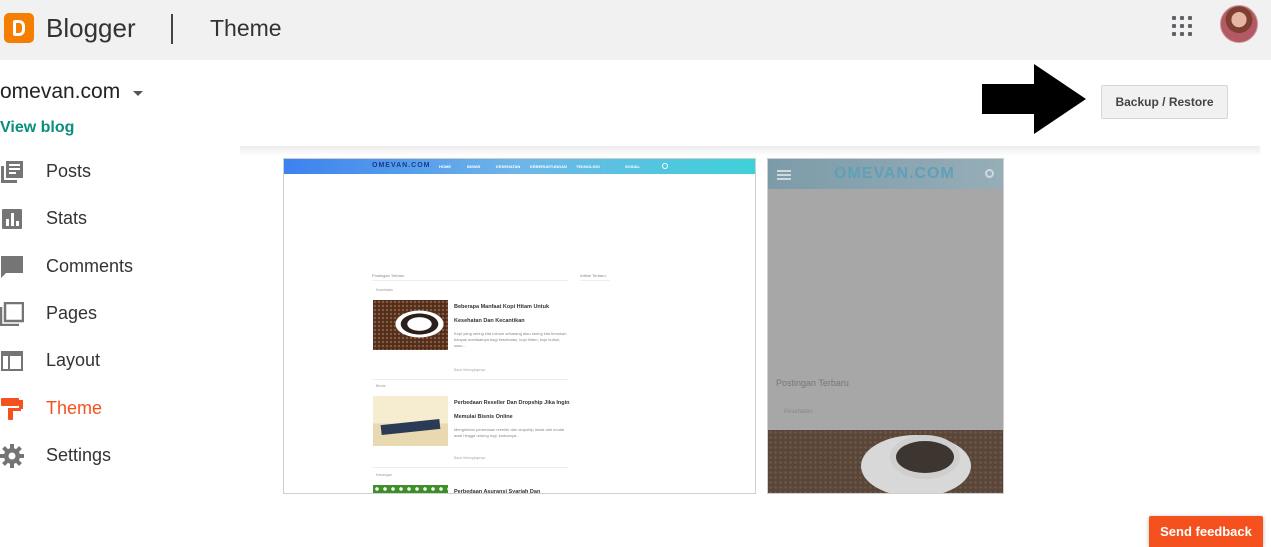  Describe the element at coordinates (100, 218) in the screenshot. I see `sidebar-item-stats: Stats` at that location.